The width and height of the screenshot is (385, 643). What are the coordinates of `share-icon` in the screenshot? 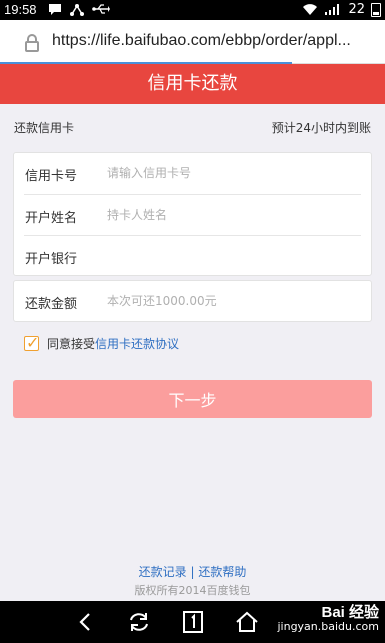 It's located at (77, 10).